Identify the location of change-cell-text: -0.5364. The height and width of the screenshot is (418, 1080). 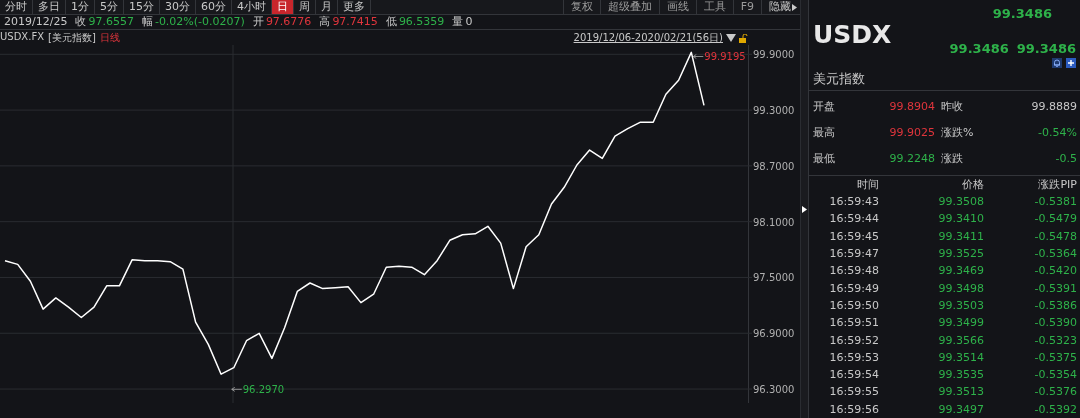
(1055, 254).